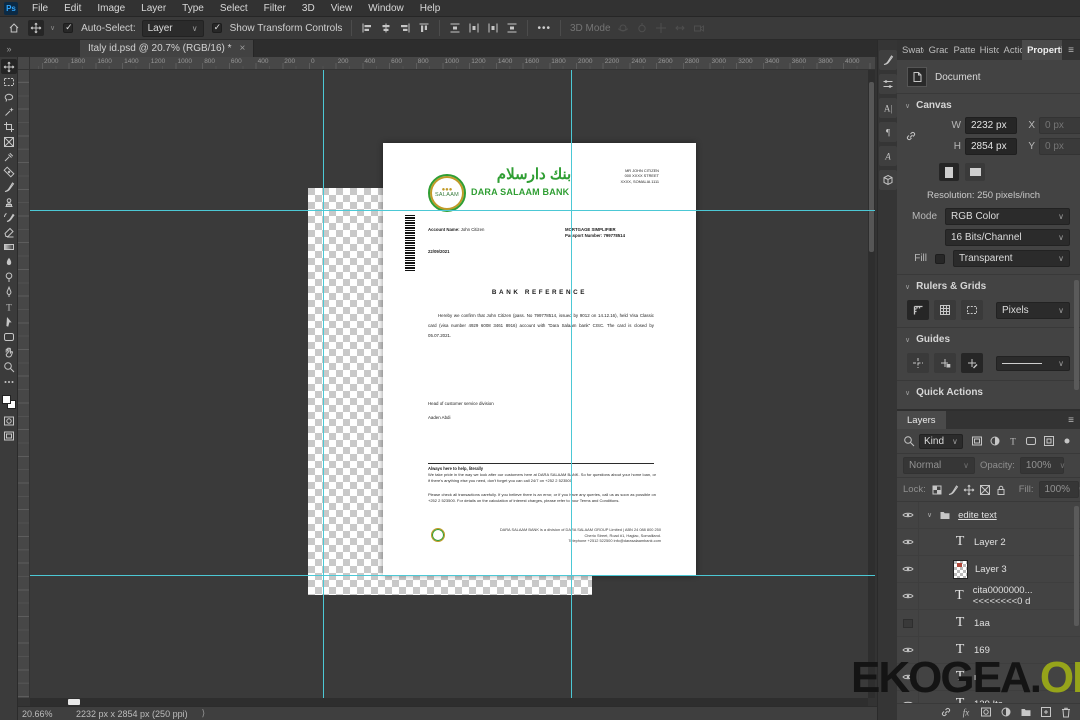  Describe the element at coordinates (1059, 146) in the screenshot. I see `canvas-y-field: 0 px` at that location.